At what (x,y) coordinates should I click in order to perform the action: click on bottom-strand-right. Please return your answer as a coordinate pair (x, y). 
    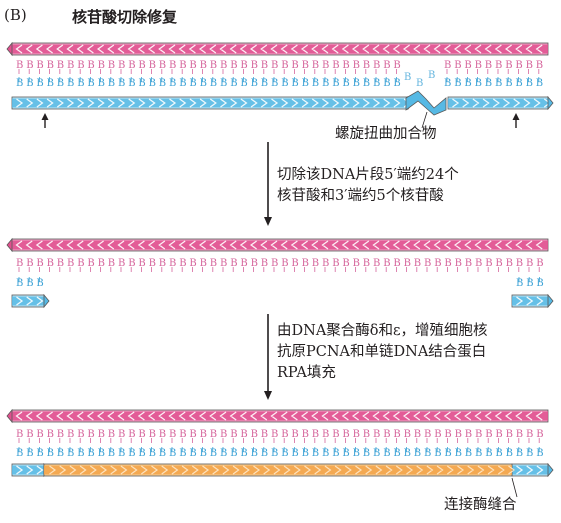
    Looking at the image, I should click on (532, 470).